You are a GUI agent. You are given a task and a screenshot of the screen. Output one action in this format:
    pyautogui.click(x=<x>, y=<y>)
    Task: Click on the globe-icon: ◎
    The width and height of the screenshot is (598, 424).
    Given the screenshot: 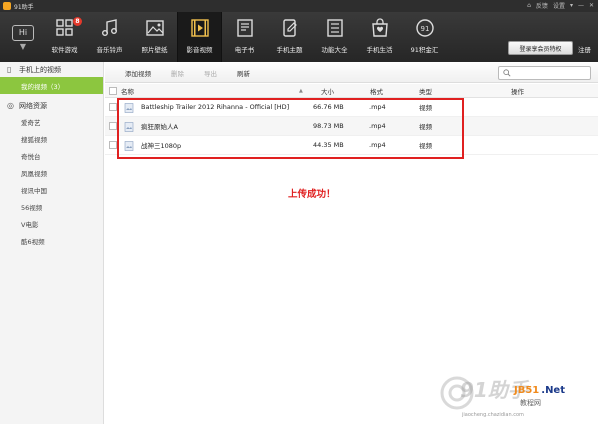 What is the action you would take?
    pyautogui.click(x=10, y=105)
    